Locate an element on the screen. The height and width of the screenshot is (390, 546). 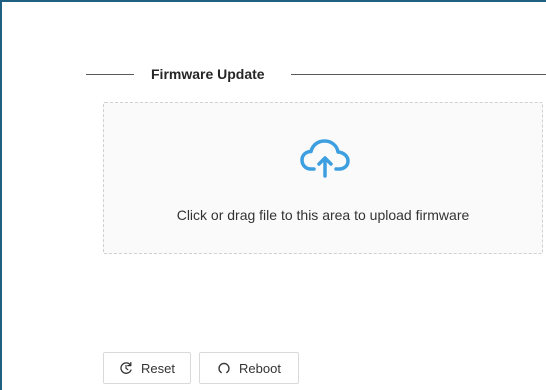
cloud-upload-icon is located at coordinates (325, 158).